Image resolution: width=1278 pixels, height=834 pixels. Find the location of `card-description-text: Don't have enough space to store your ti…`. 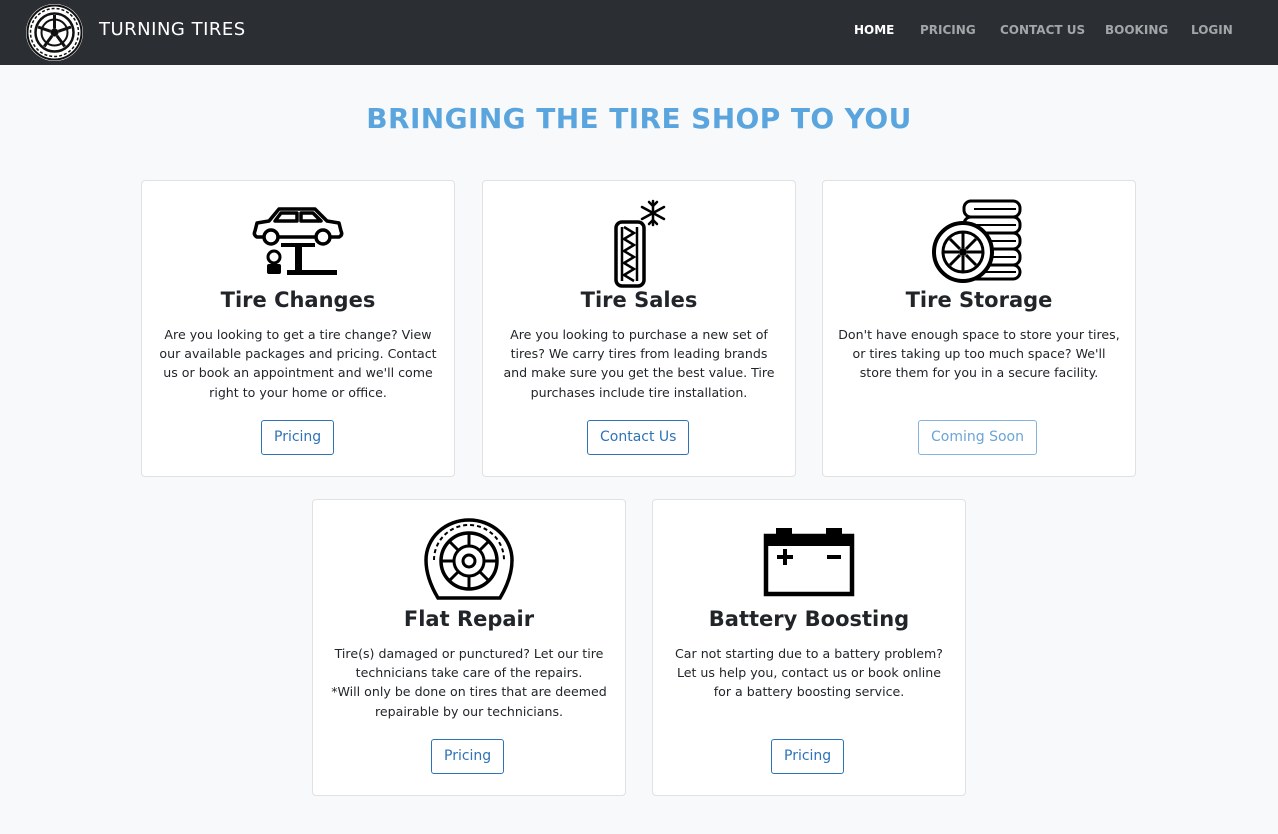

card-description-text: Don't have enough space to store your ti… is located at coordinates (979, 354).